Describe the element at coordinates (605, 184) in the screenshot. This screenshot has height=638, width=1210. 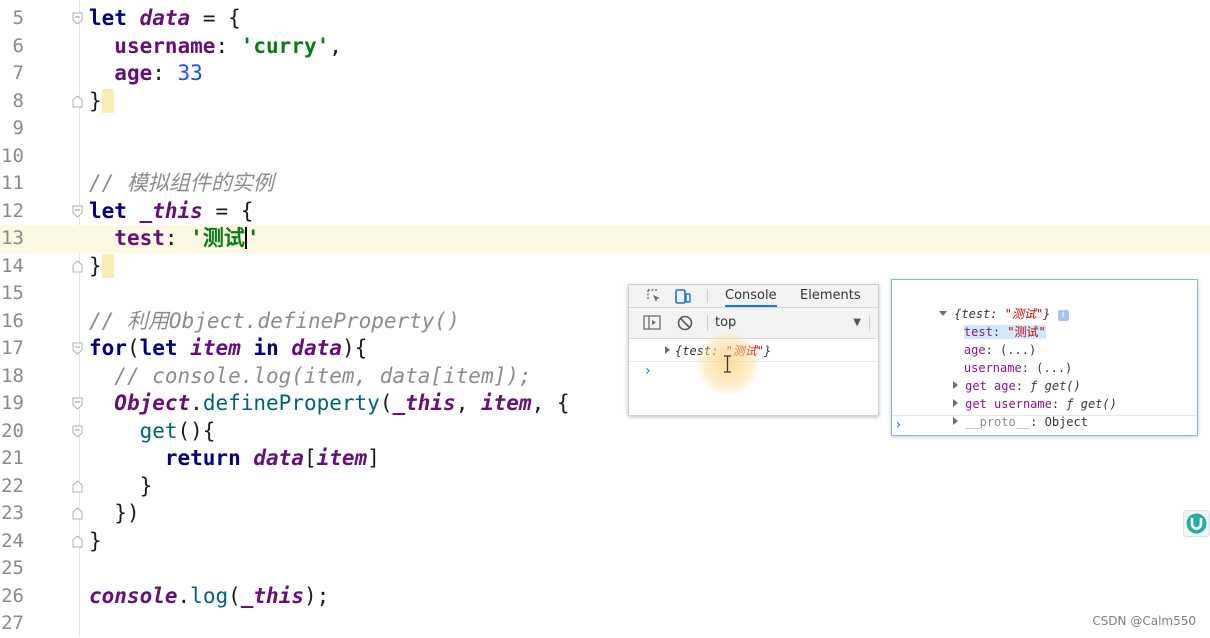
I see `code-line: 11 // 模拟组件的实例` at that location.